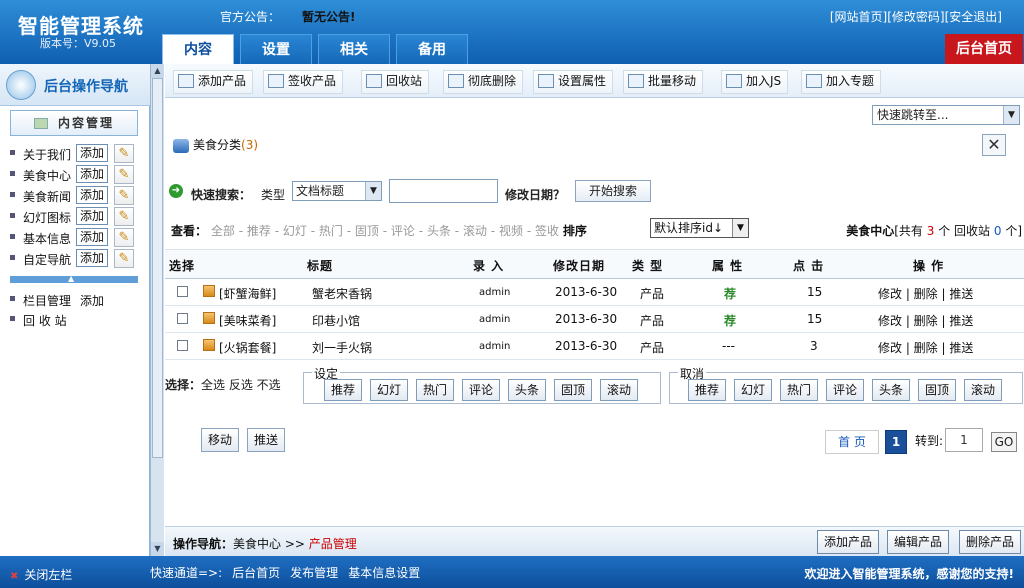 The image size is (1024, 588). Describe the element at coordinates (403, 231) in the screenshot. I see `filter-comments: 评论` at that location.